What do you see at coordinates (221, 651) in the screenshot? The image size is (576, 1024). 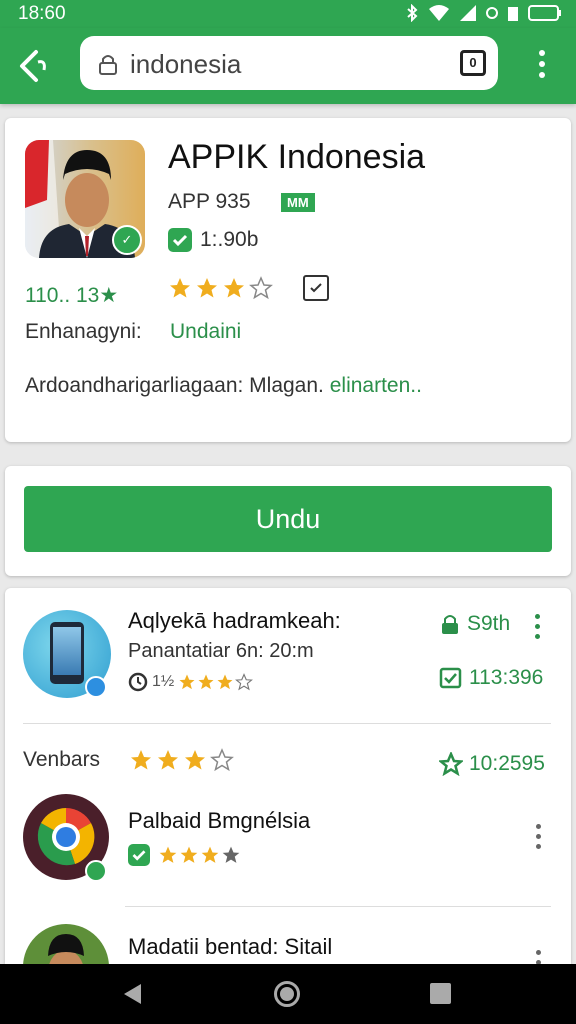 I see `list-item-subtitle: Panantatiar 6n: 20:m` at bounding box center [221, 651].